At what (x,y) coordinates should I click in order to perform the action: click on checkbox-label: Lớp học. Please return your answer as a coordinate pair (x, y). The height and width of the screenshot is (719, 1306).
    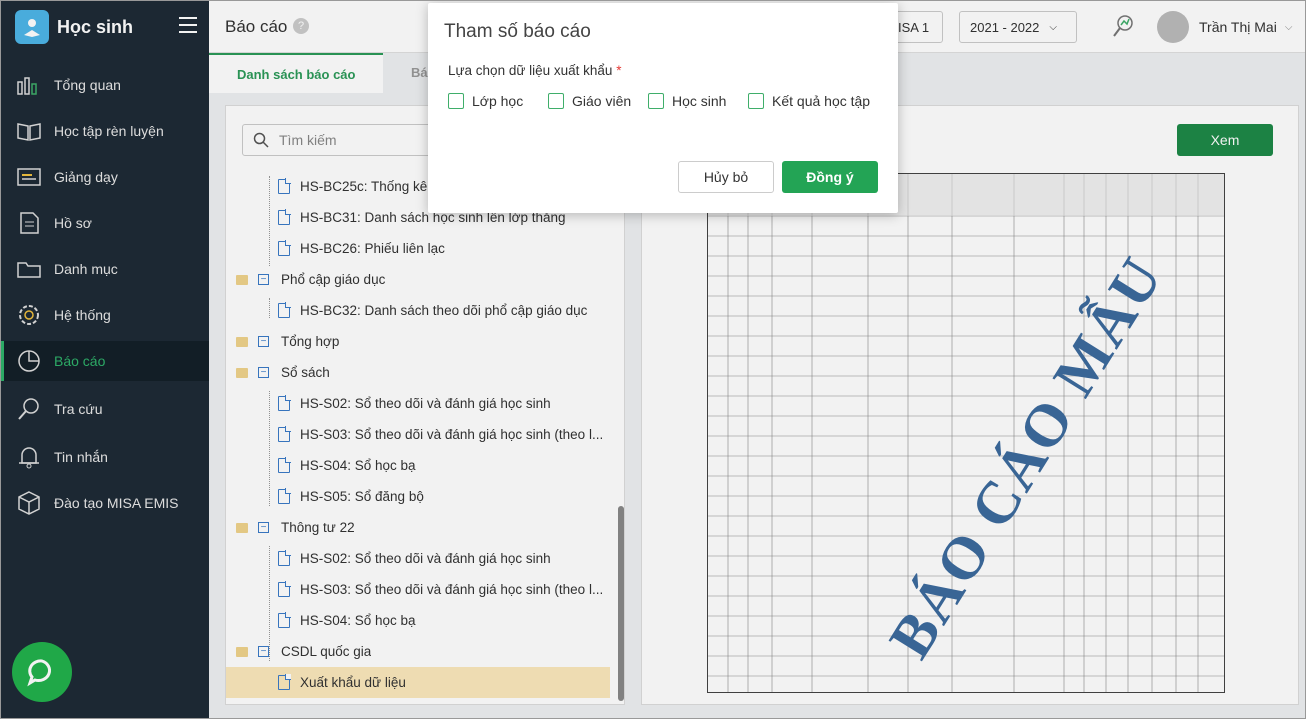
    Looking at the image, I should click on (498, 101).